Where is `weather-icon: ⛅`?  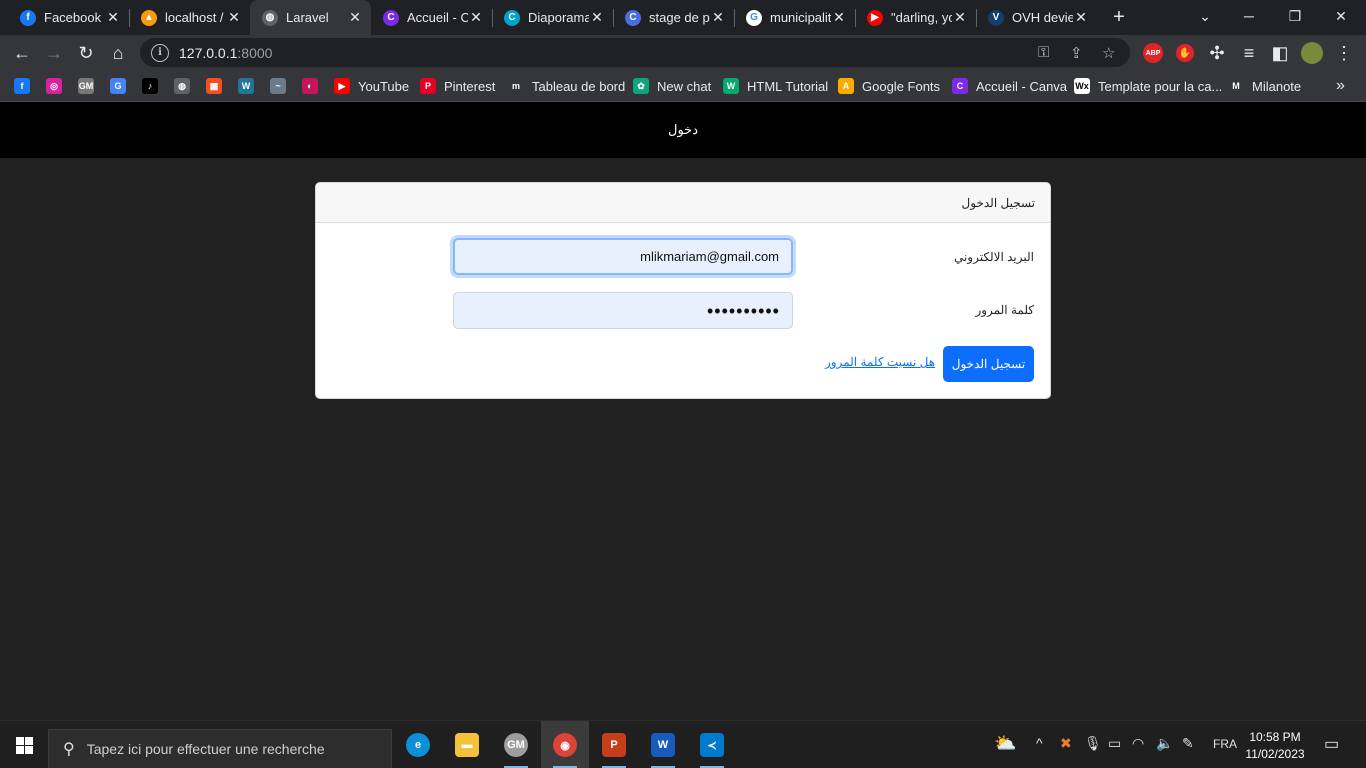
weather-icon: ⛅ is located at coordinates (1005, 743).